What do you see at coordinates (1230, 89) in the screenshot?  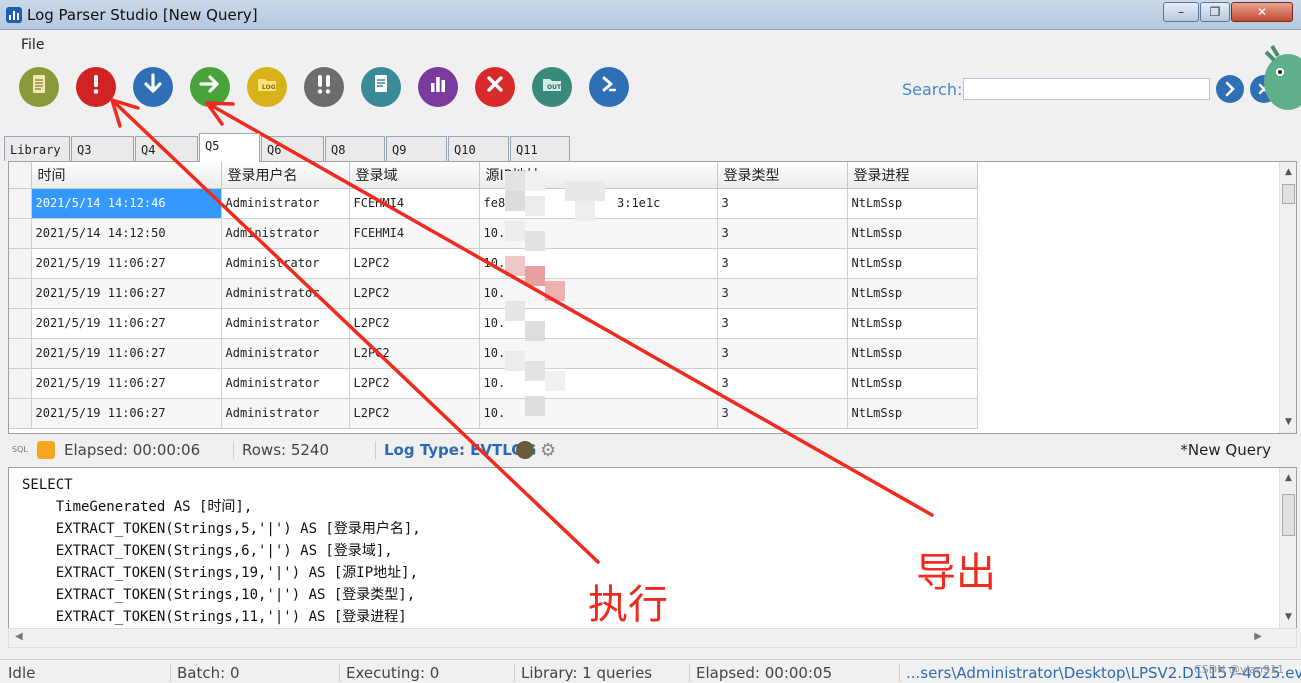 I see `search-go-button` at bounding box center [1230, 89].